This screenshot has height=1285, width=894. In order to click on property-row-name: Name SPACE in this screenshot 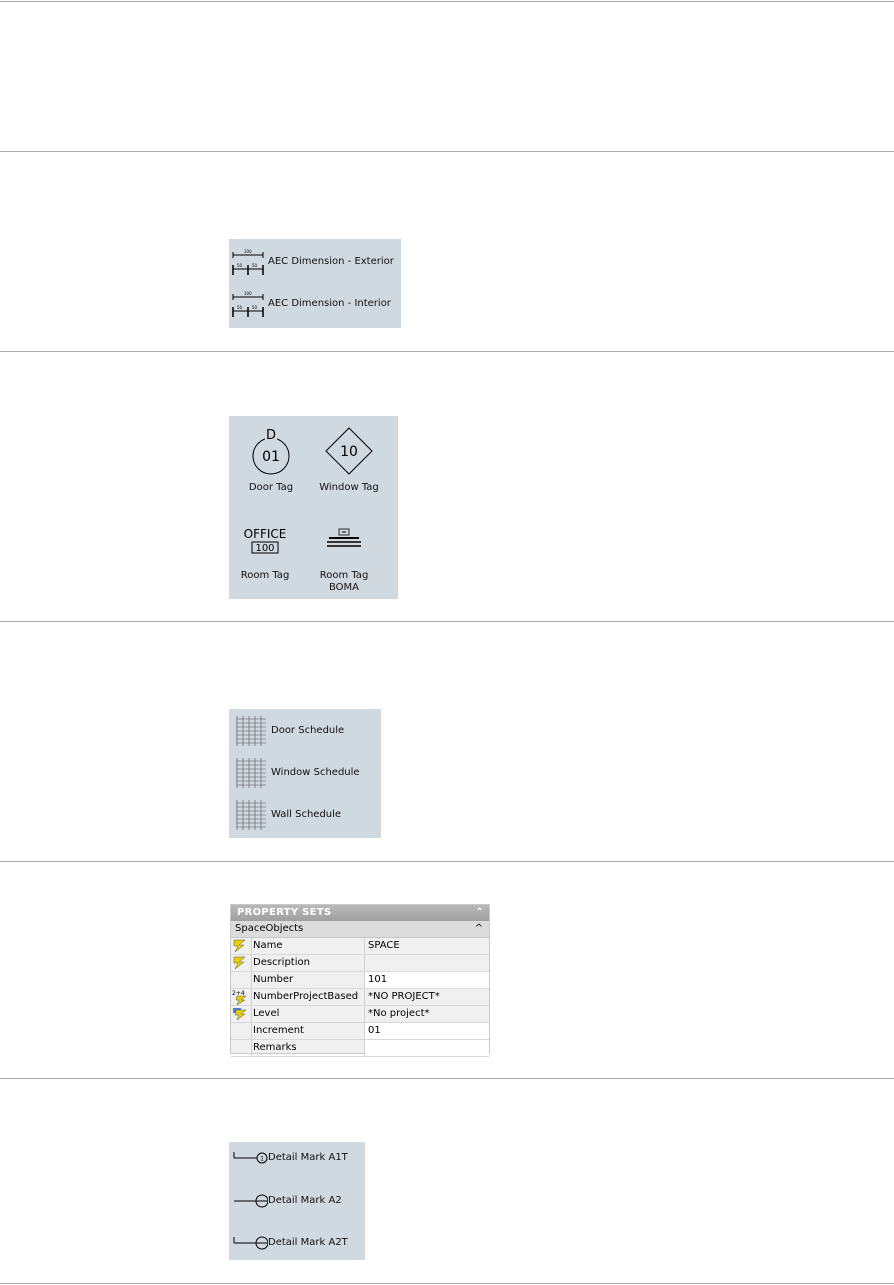, I will do `click(360, 946)`.